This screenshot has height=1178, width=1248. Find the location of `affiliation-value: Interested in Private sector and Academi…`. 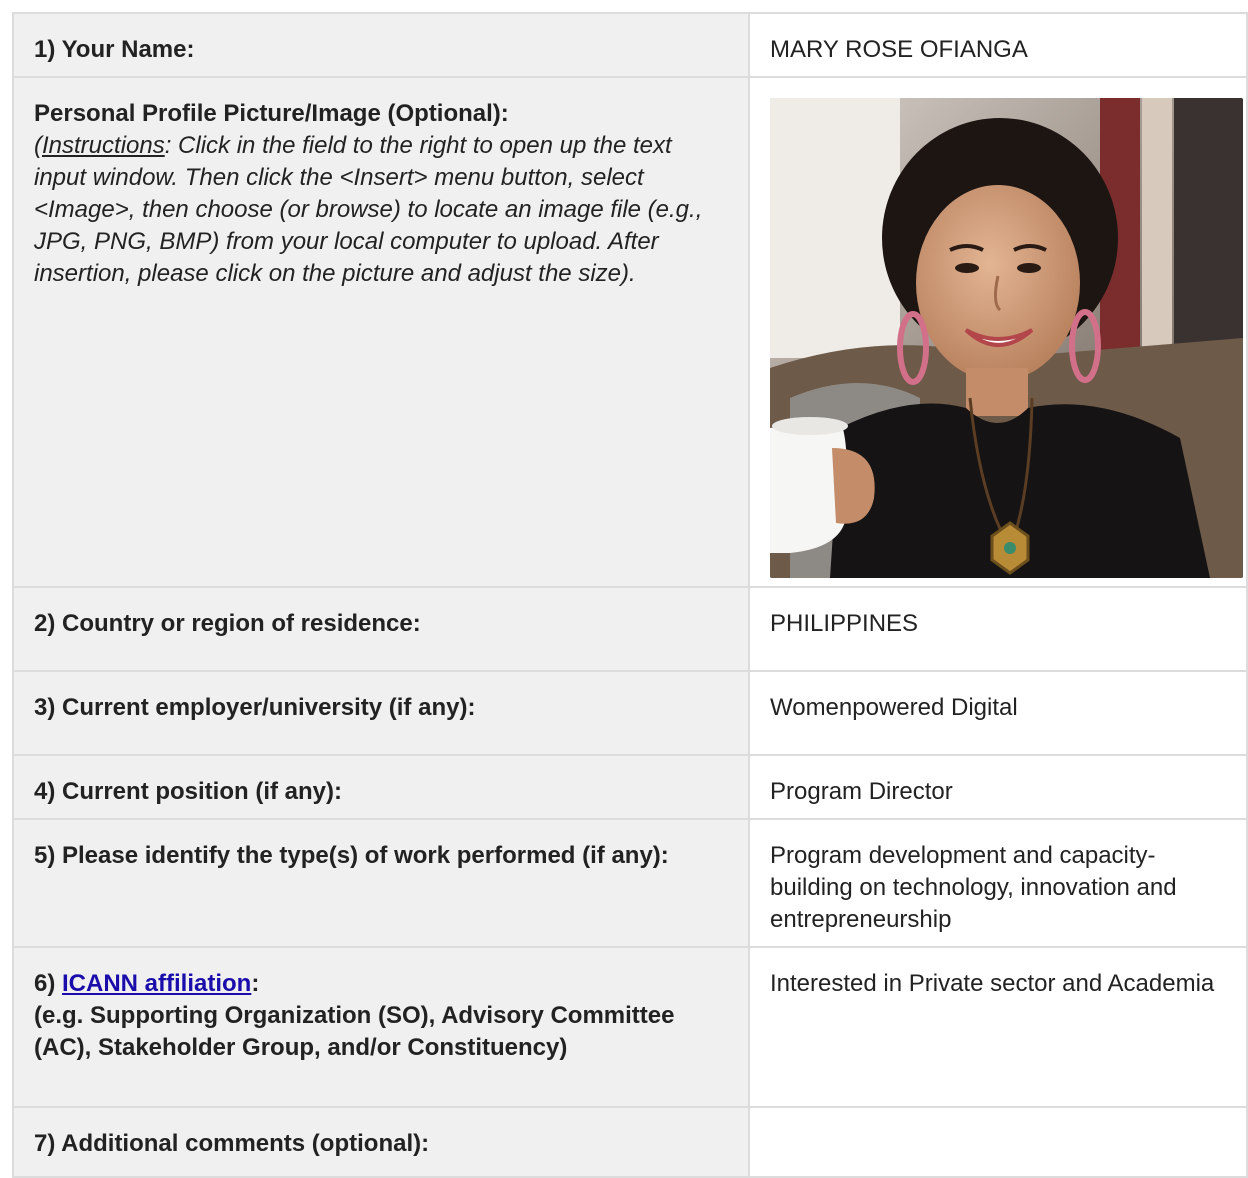

affiliation-value: Interested in Private sector and Academi… is located at coordinates (992, 983).